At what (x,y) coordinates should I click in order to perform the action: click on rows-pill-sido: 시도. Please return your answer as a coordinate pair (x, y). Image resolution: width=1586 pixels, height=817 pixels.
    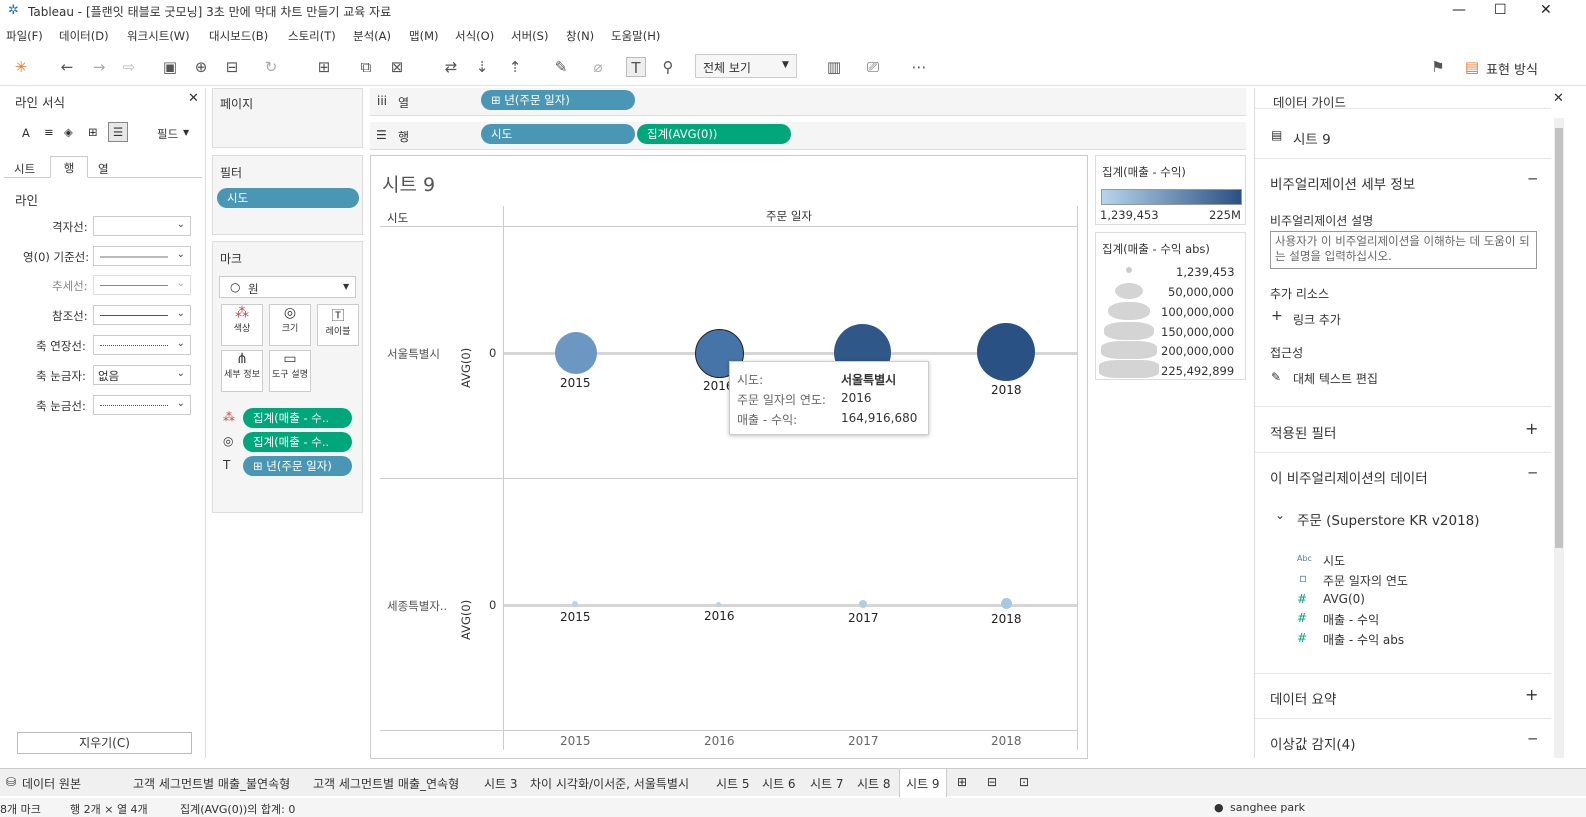
    Looking at the image, I should click on (558, 134).